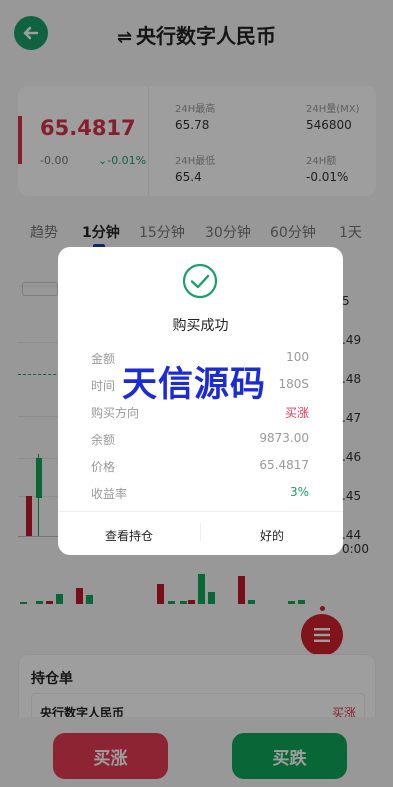 The image size is (393, 787). I want to click on price-label: 价格, so click(103, 467).